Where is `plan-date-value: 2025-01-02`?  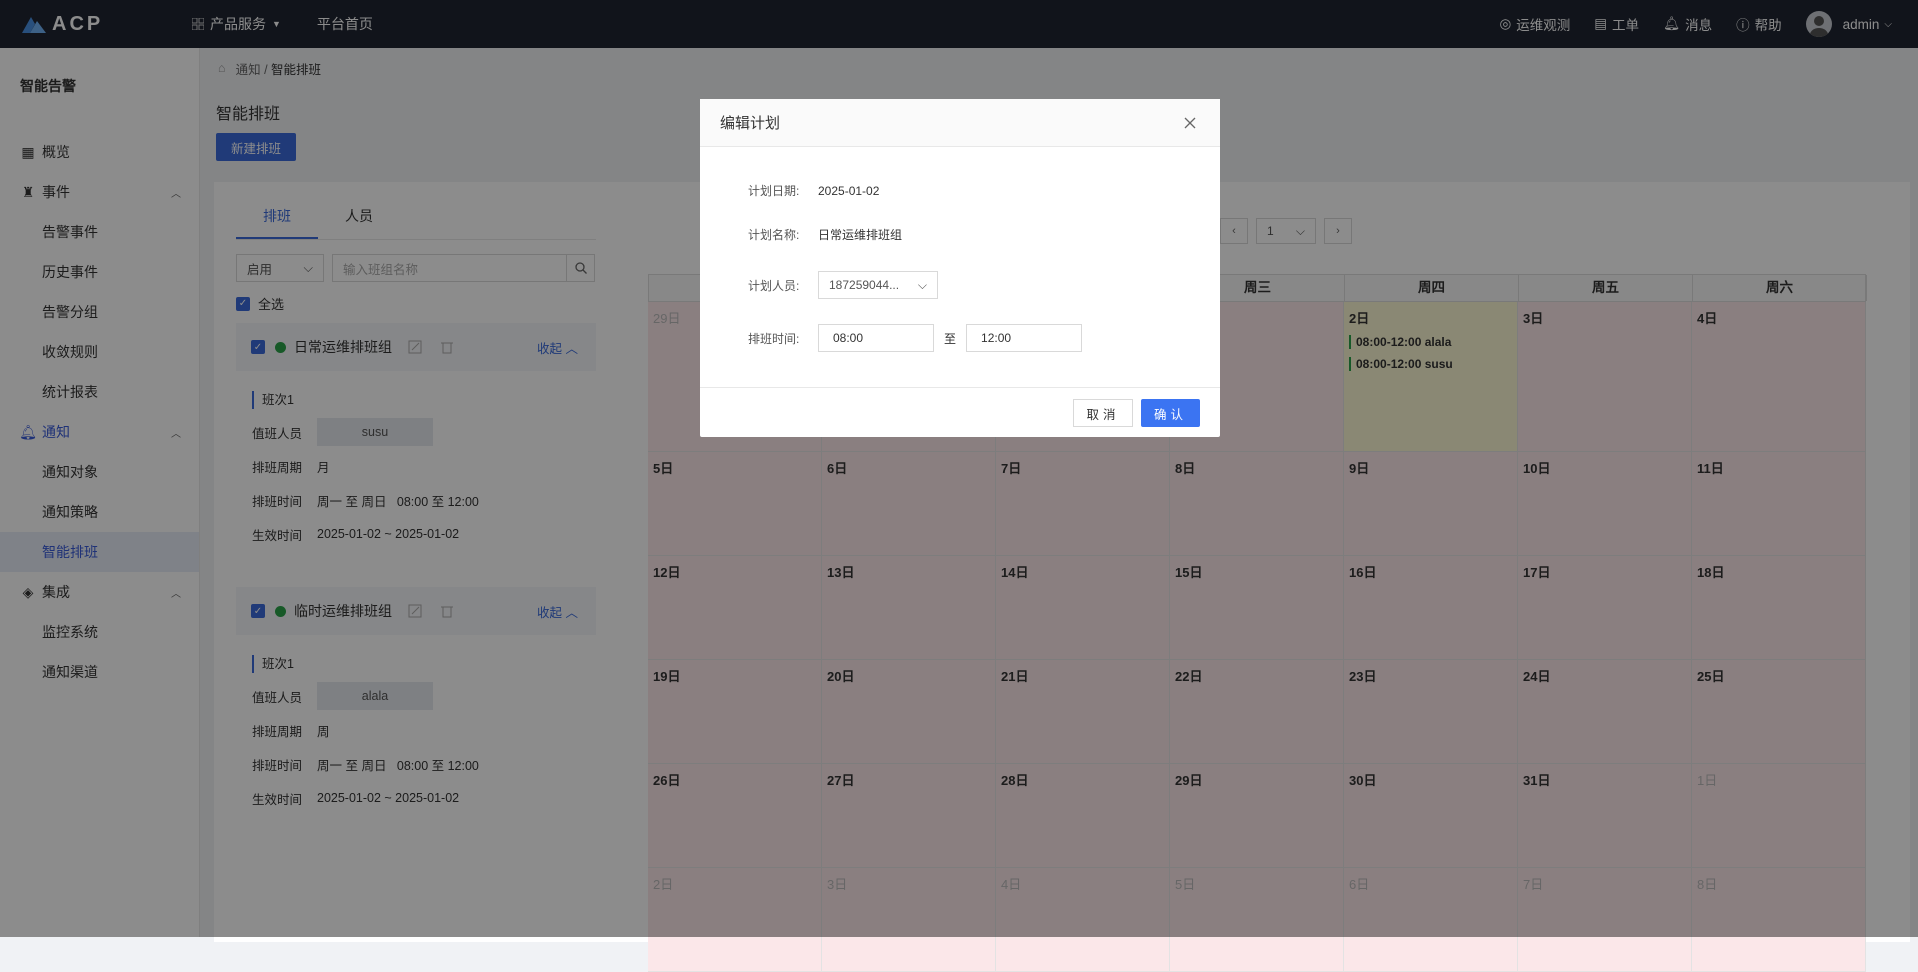
plan-date-value: 2025-01-02 is located at coordinates (849, 190).